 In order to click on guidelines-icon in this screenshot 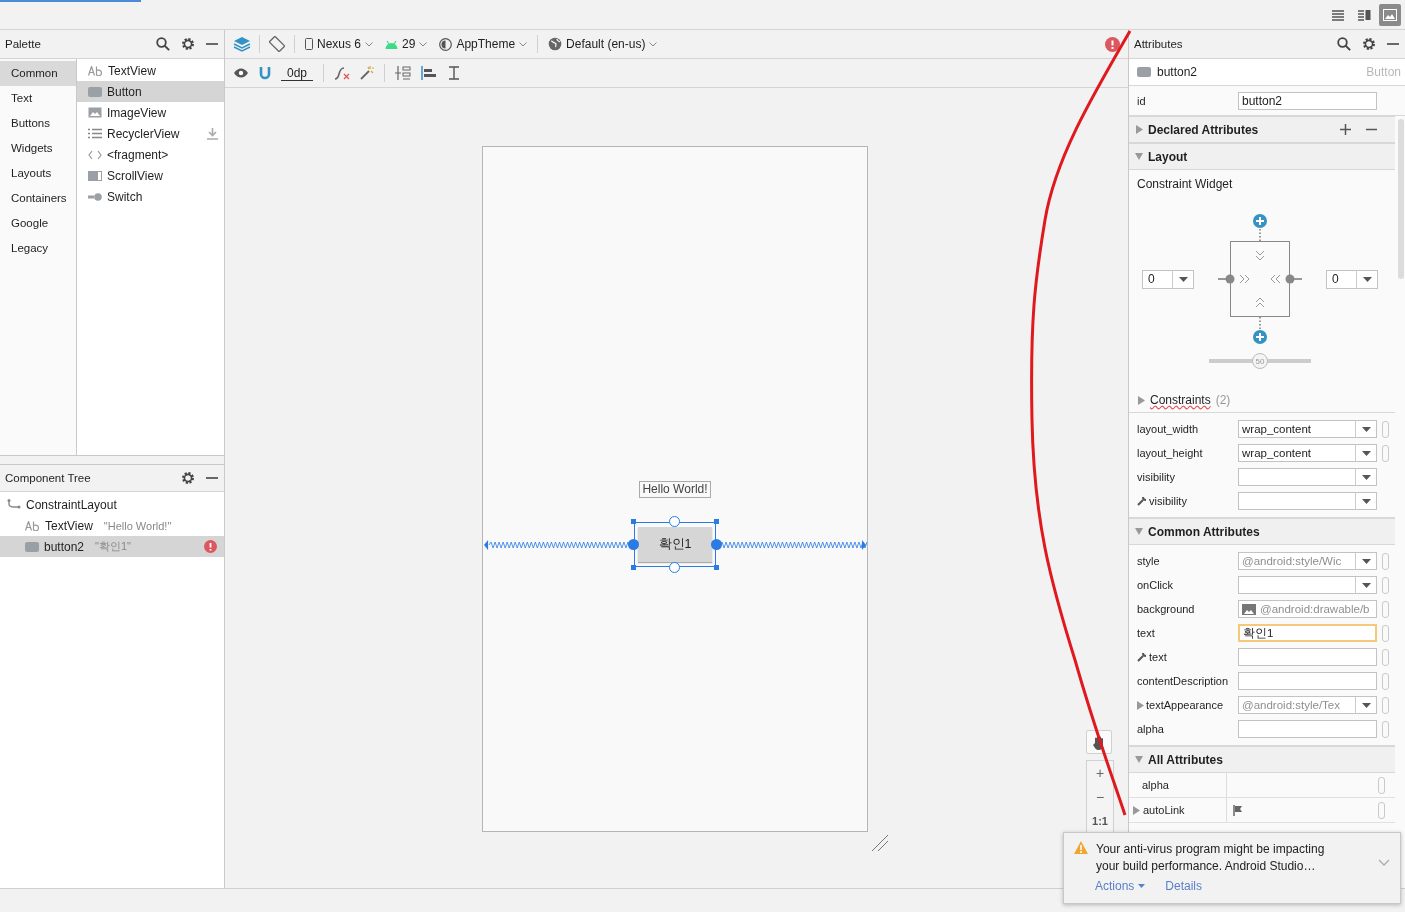, I will do `click(454, 73)`.